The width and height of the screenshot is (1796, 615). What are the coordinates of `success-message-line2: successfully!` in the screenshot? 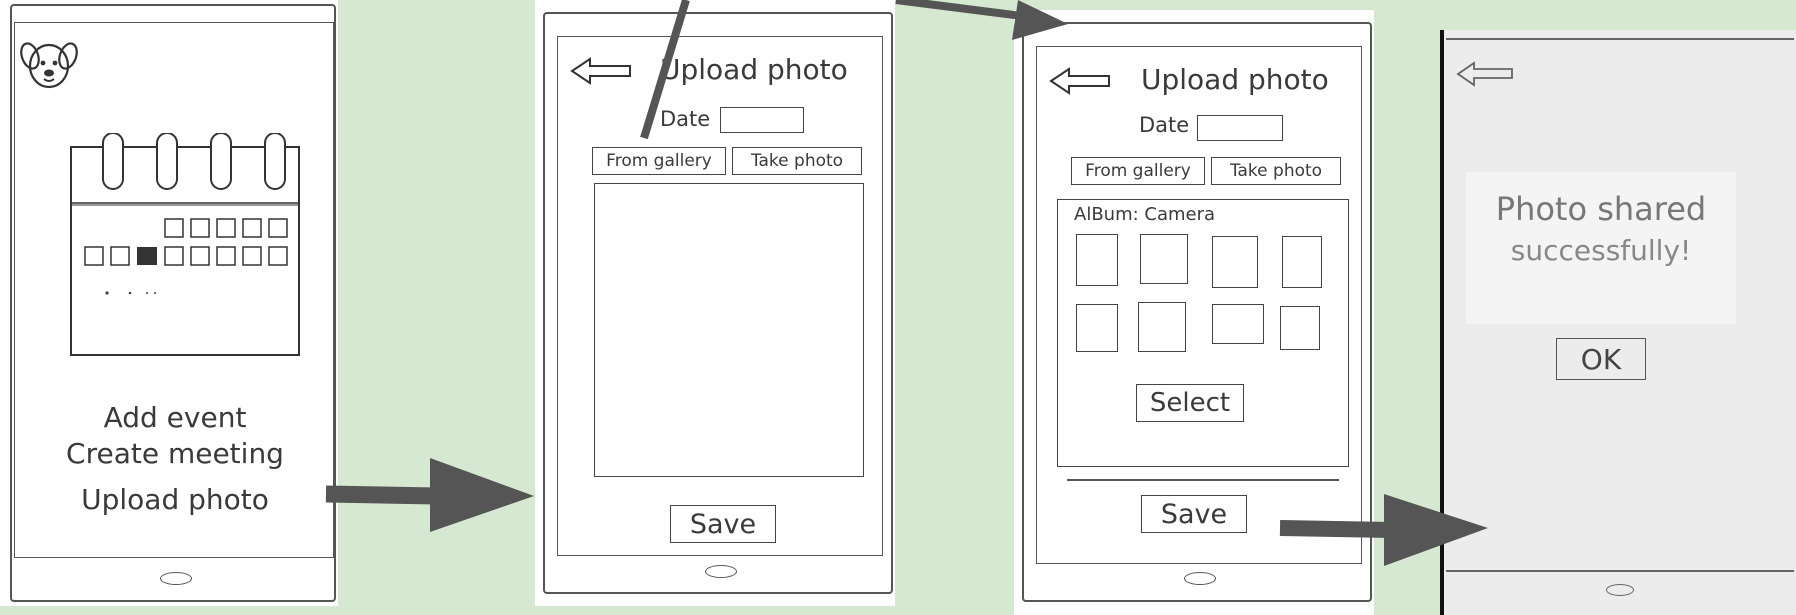 It's located at (1601, 250).